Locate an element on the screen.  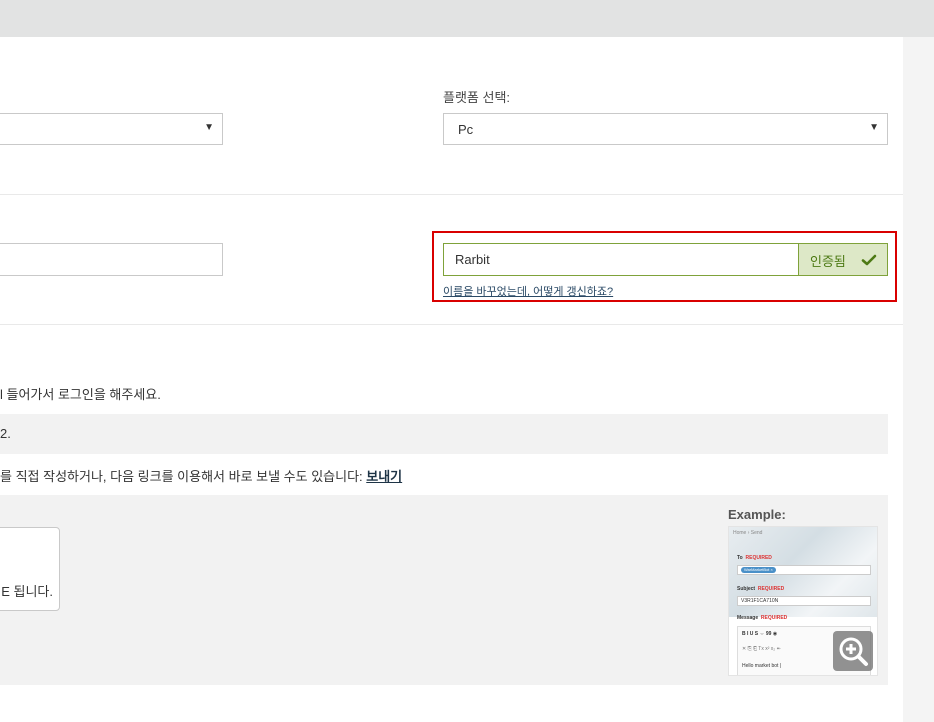
instruction-card: E 됩니다. is located at coordinates (30, 569).